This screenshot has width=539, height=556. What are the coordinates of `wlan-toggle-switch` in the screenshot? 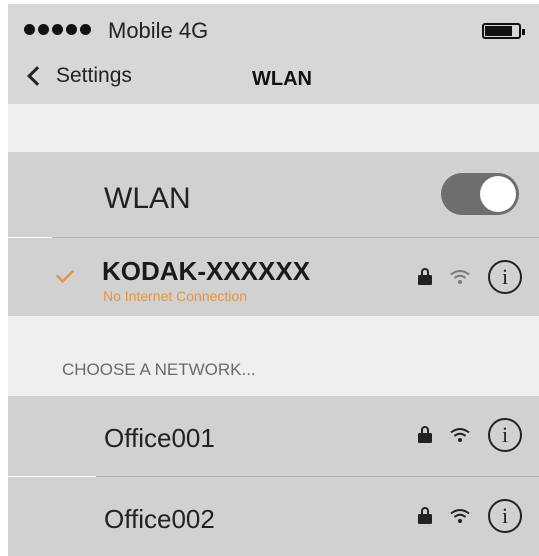 It's located at (480, 194).